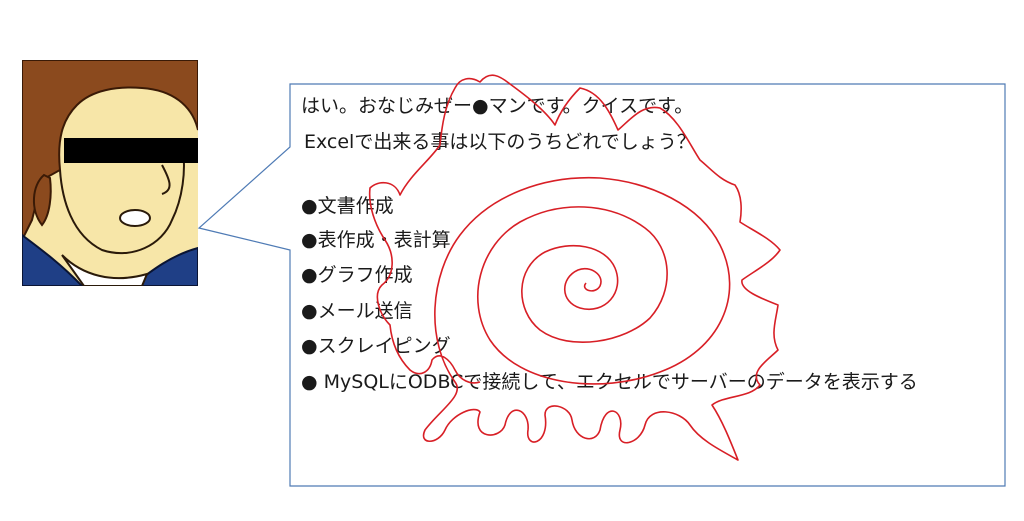 This screenshot has height=521, width=1024. Describe the element at coordinates (497, 106) in the screenshot. I see `speech-line-intro: はい。おなじみぜー●マンです。クイスです。` at that location.